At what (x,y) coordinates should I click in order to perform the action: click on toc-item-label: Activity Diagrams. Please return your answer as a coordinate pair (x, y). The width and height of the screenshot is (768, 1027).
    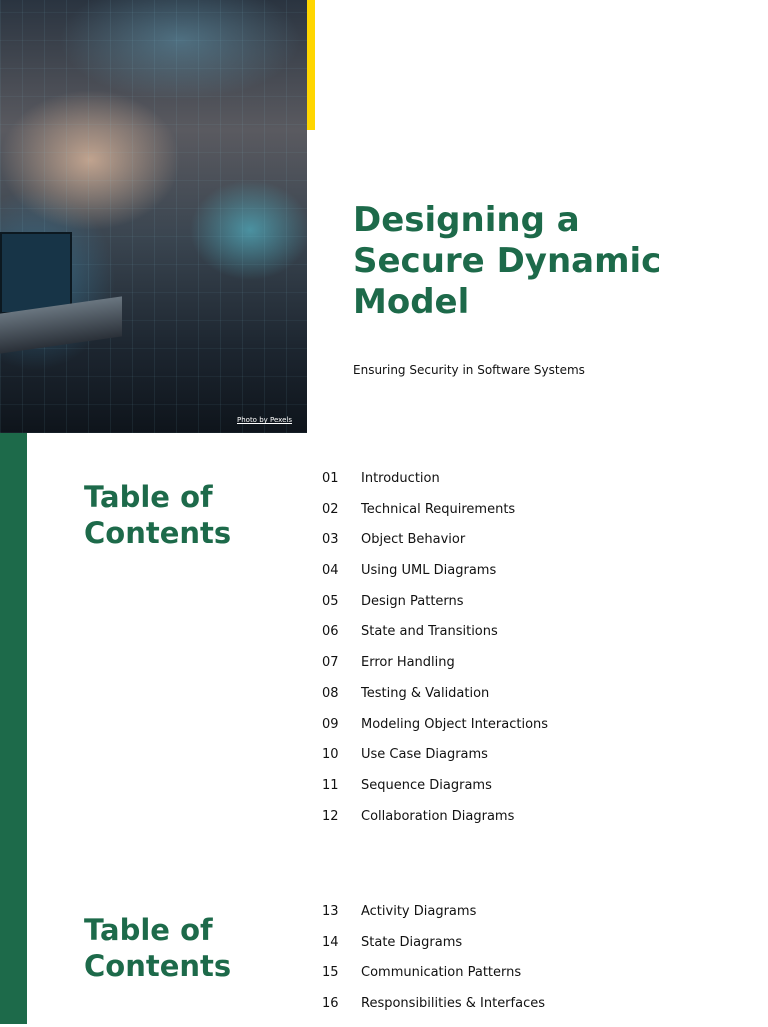
    Looking at the image, I should click on (419, 911).